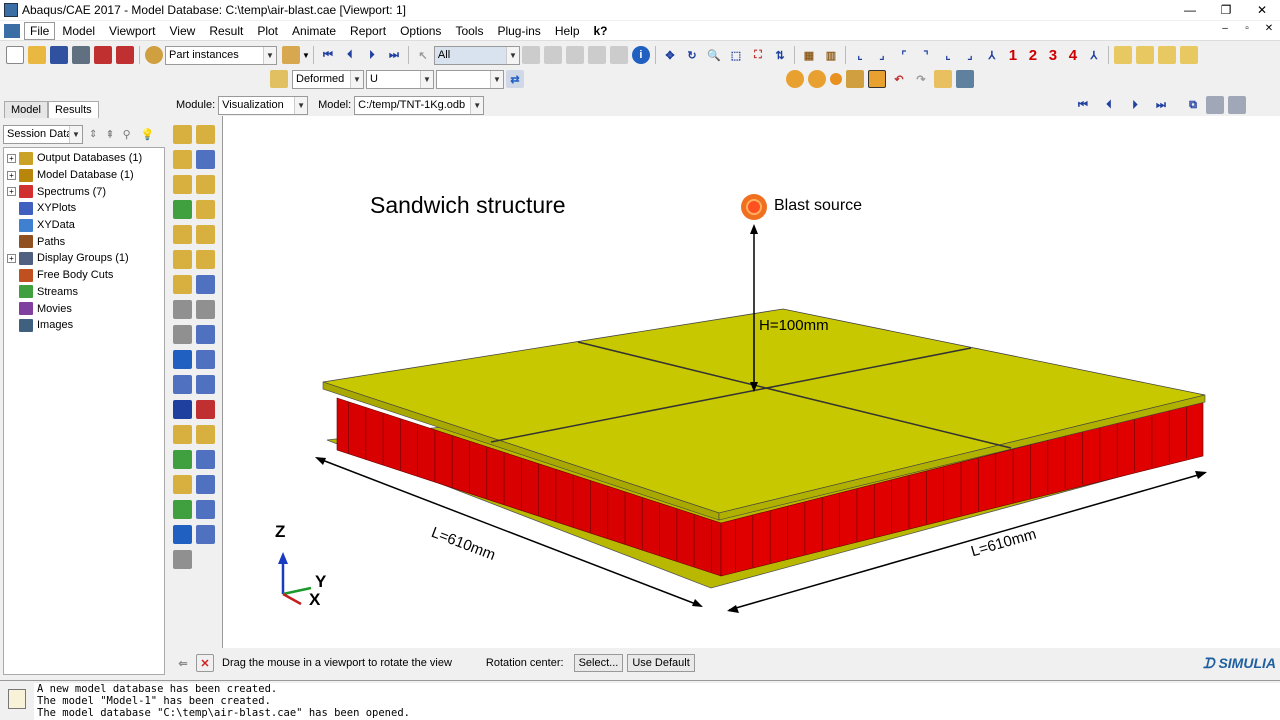  Describe the element at coordinates (84, 308) in the screenshot. I see `tree-item: Movies` at that location.